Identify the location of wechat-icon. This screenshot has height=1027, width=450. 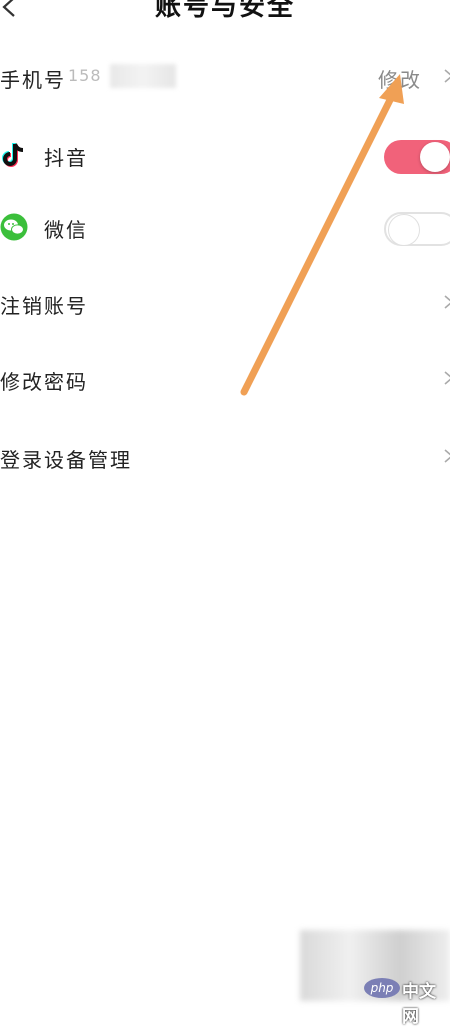
(14, 227).